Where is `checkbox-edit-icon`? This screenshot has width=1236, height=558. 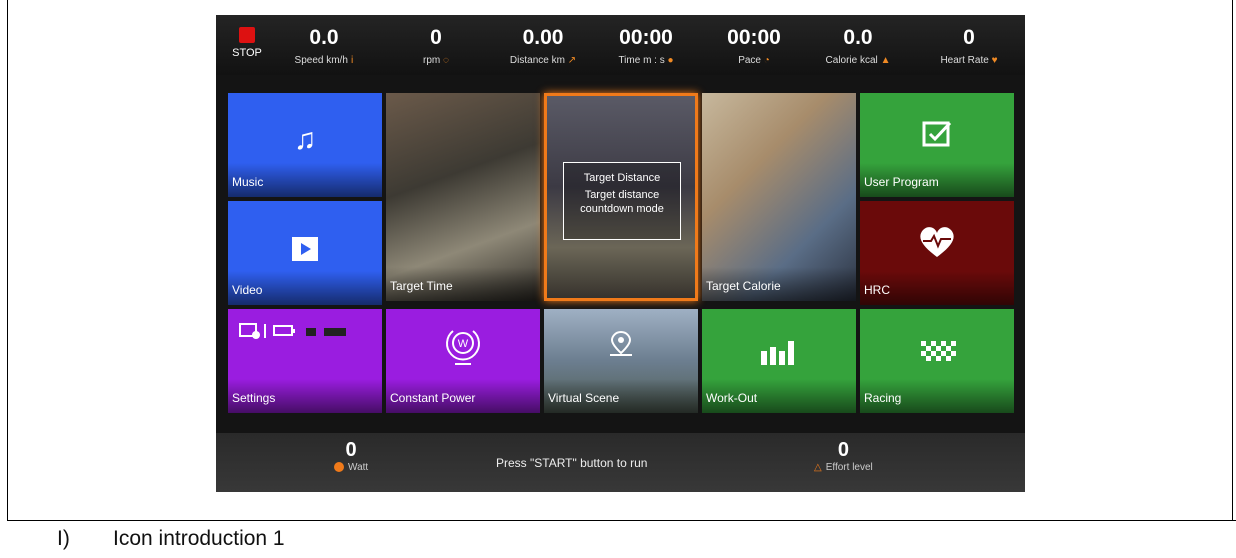
checkbox-edit-icon is located at coordinates (937, 138).